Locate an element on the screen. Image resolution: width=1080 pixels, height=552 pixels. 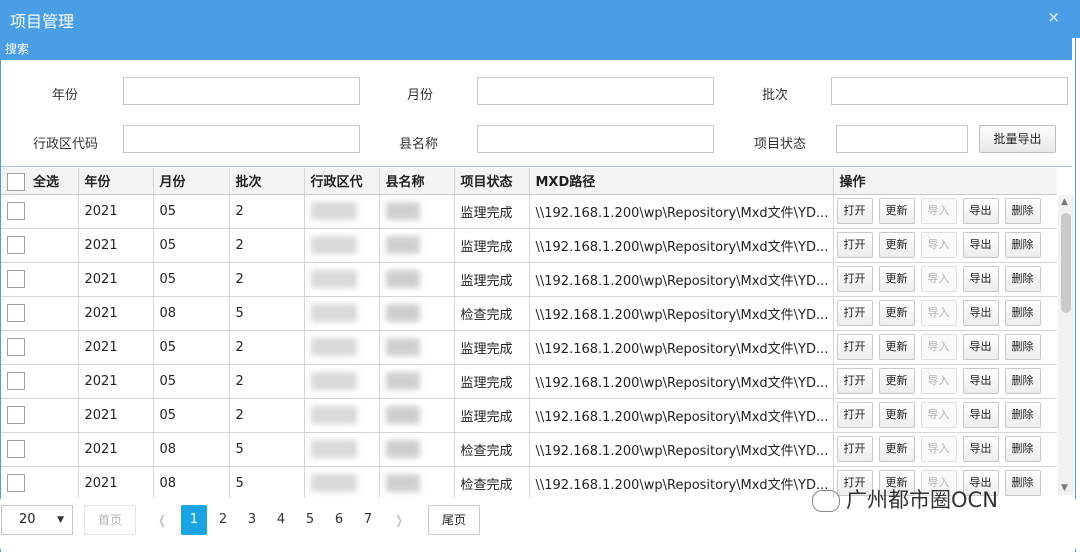
page-number-1: 1 is located at coordinates (194, 520).